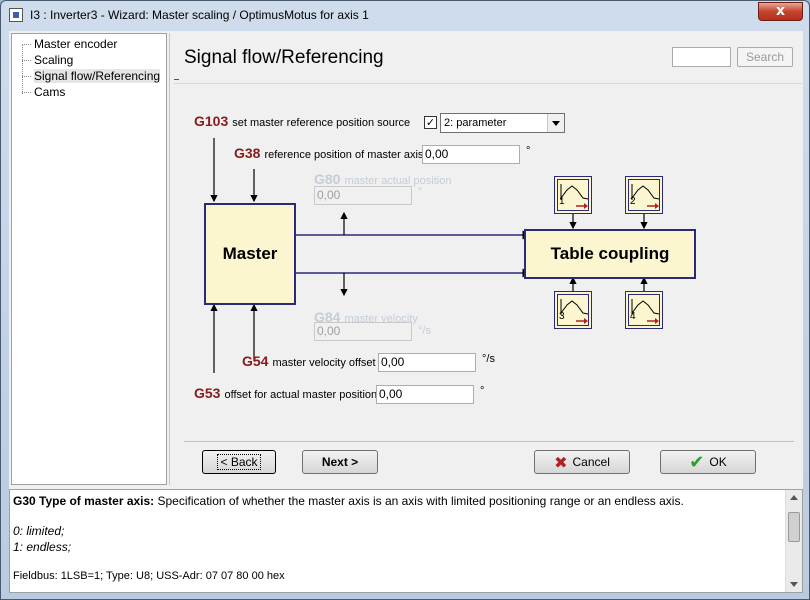 Image resolution: width=810 pixels, height=600 pixels. I want to click on g54-unit: °/s, so click(488, 359).